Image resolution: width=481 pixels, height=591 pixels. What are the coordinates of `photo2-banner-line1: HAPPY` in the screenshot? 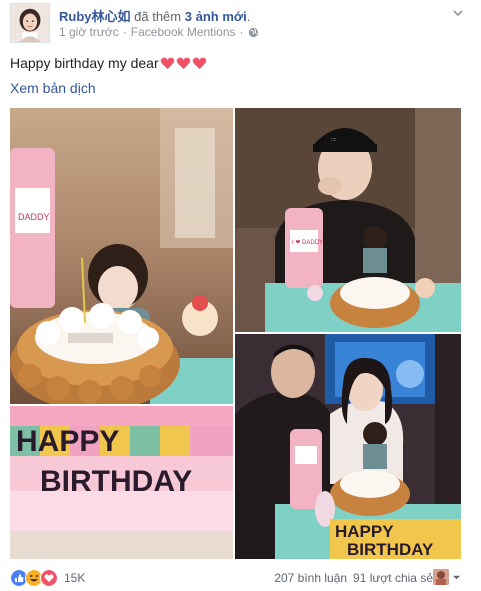 It's located at (67, 441).